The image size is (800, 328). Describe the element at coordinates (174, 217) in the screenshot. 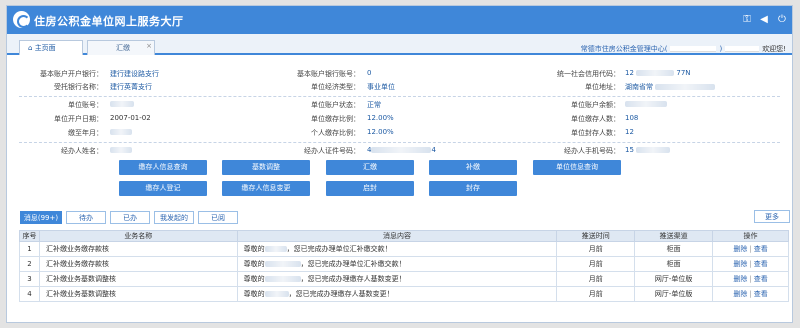

I see `tab-initiated: 我发起的` at that location.